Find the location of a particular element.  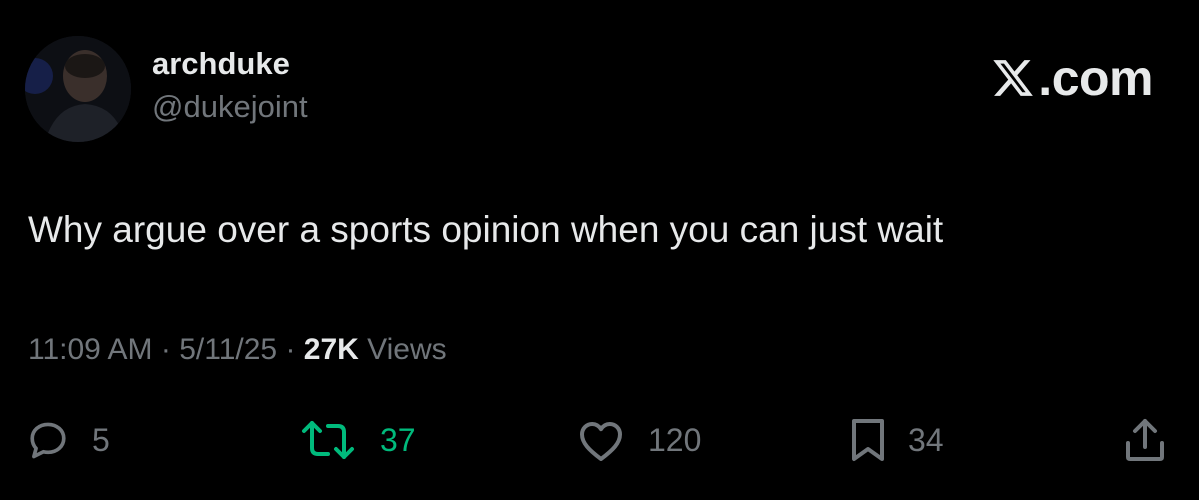

avatar-image is located at coordinates (78, 89).